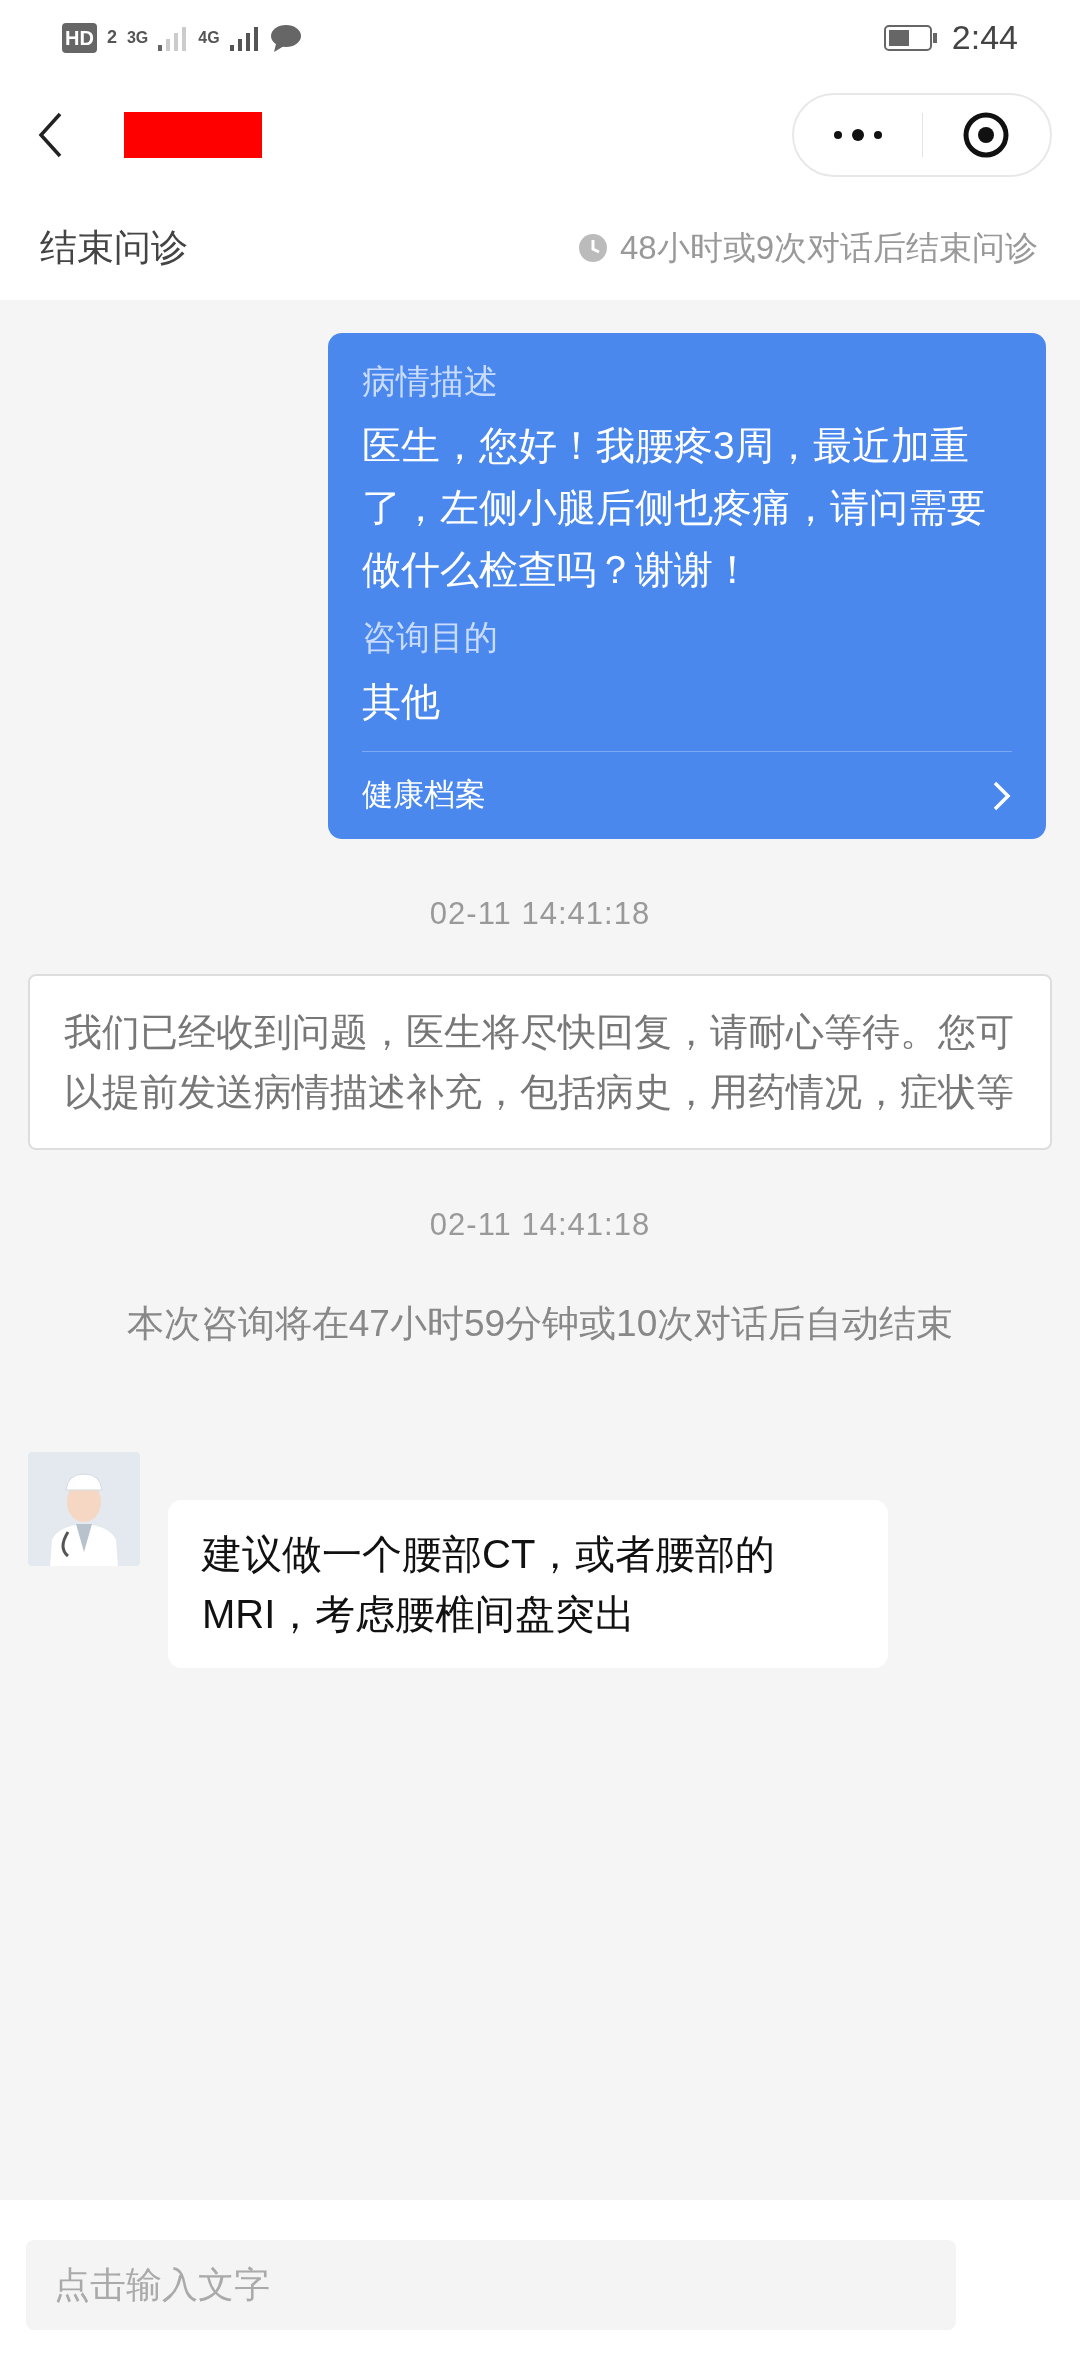 This screenshot has width=1080, height=2360. I want to click on clock-time: 2:44, so click(984, 37).